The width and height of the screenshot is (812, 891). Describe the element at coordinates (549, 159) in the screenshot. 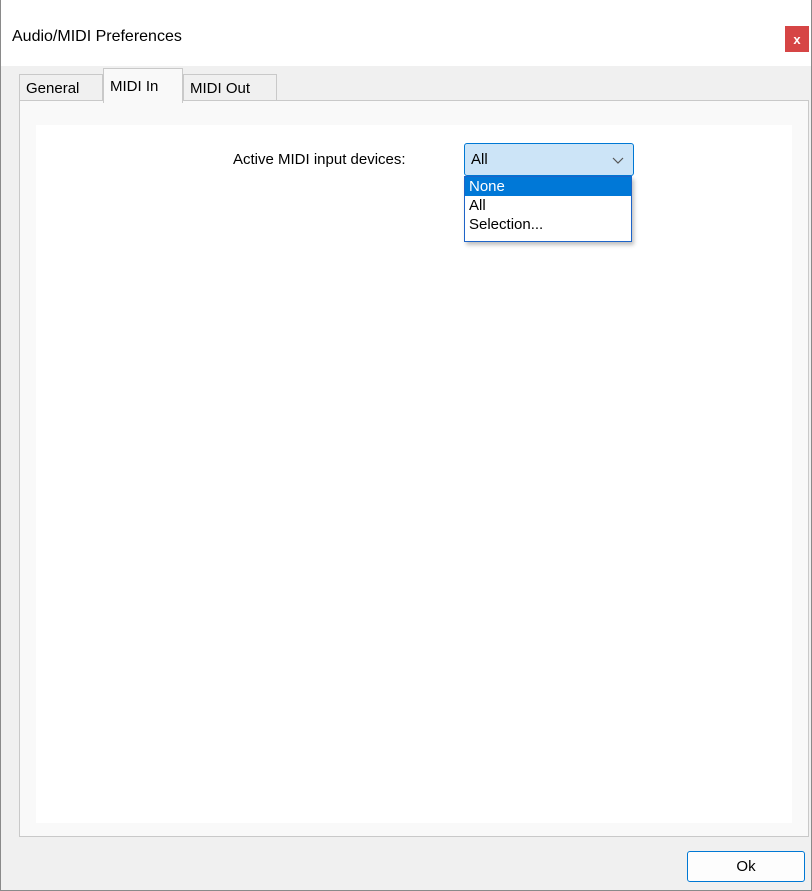

I see `midi-input-devices-combobox: All` at that location.